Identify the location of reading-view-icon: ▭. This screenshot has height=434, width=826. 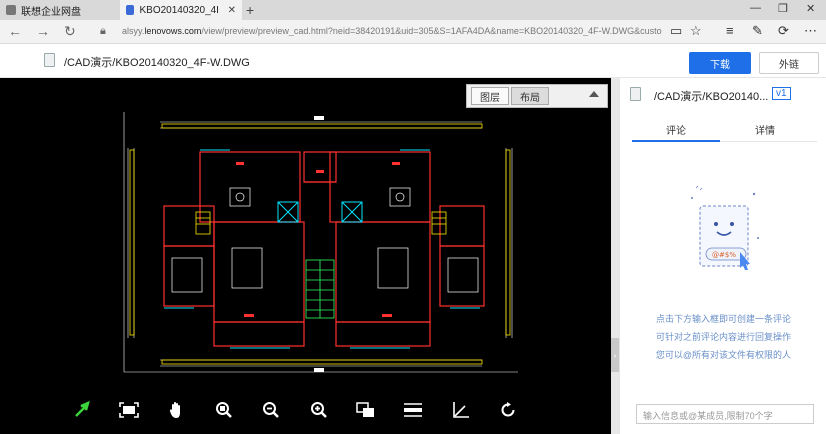
(676, 31).